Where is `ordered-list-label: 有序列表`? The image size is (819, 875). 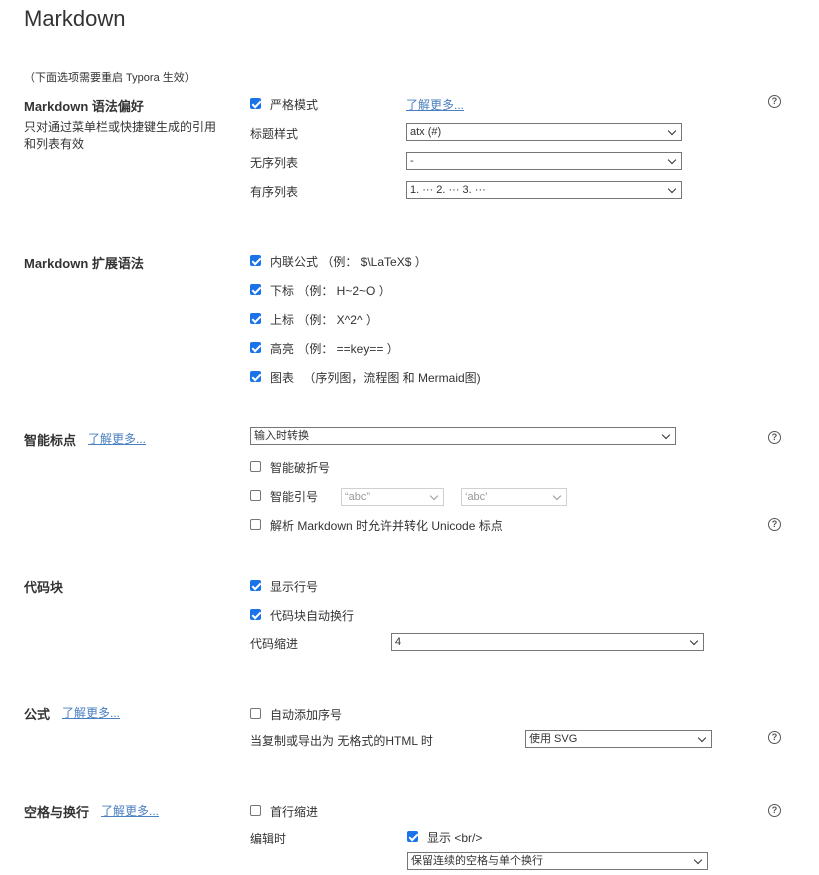 ordered-list-label: 有序列表 is located at coordinates (274, 192).